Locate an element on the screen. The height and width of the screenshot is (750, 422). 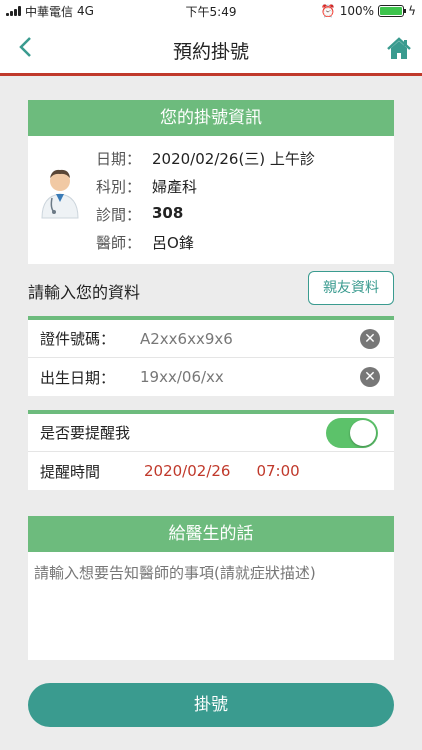
birth-date-field: 出生日期： 19xx/06/xx ✕ is located at coordinates (211, 377).